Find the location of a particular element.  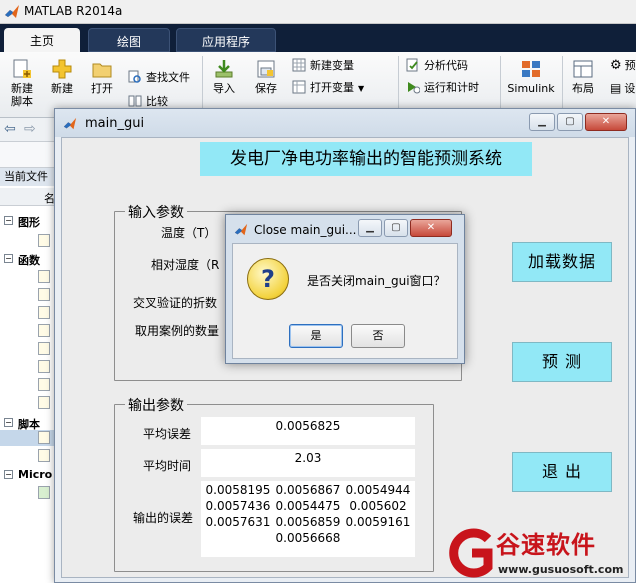

find-files-label: 查找文件 is located at coordinates (168, 77).